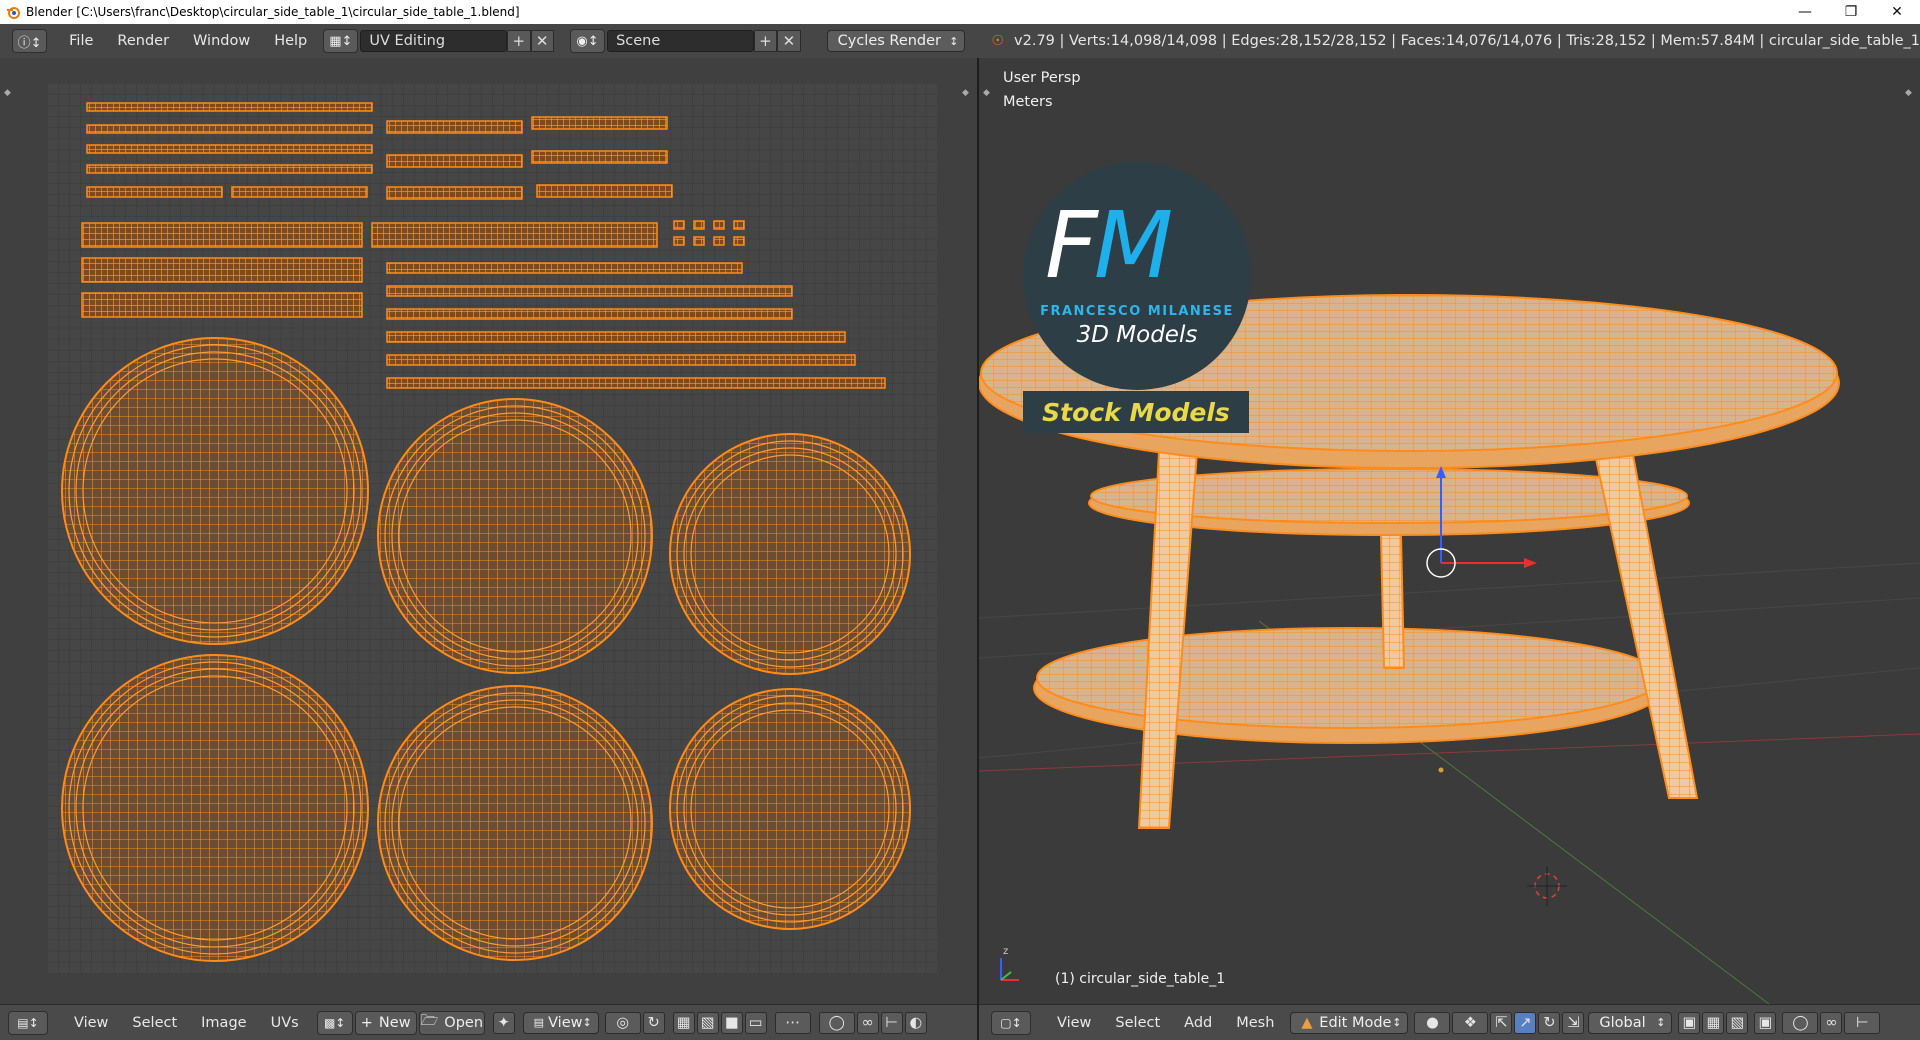  What do you see at coordinates (915, 1022) in the screenshot?
I see `mask-icon: ◐` at bounding box center [915, 1022].